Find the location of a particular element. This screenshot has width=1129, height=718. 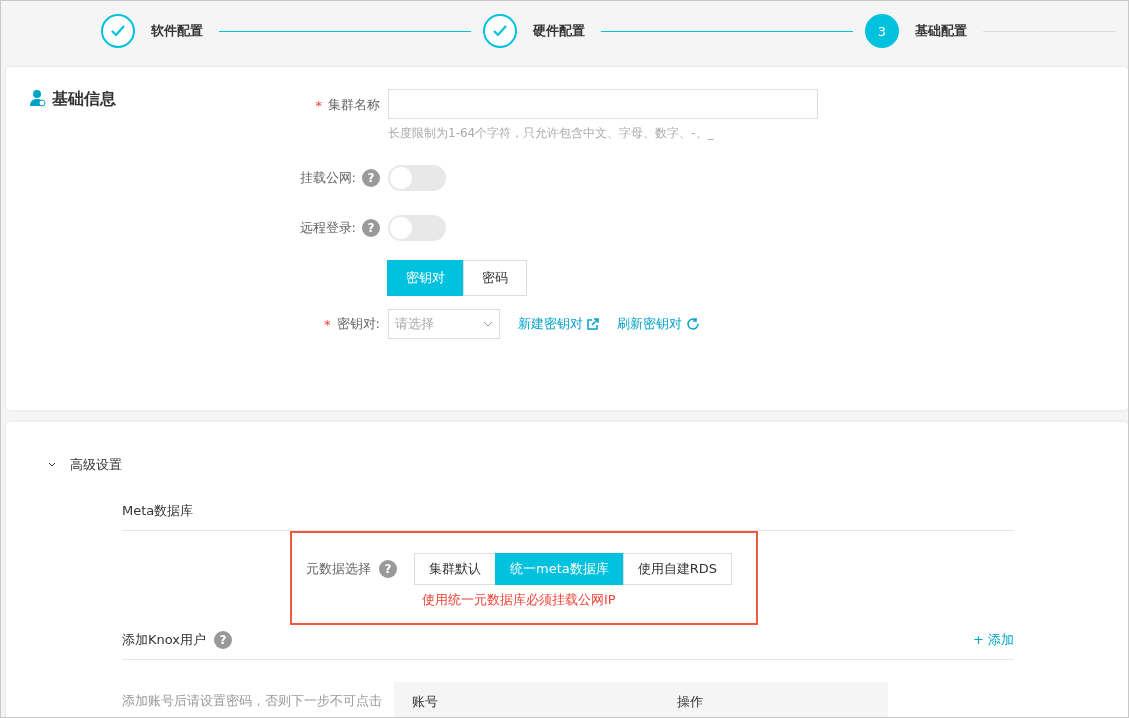

field-label: 元数据选择 is located at coordinates (338, 569).